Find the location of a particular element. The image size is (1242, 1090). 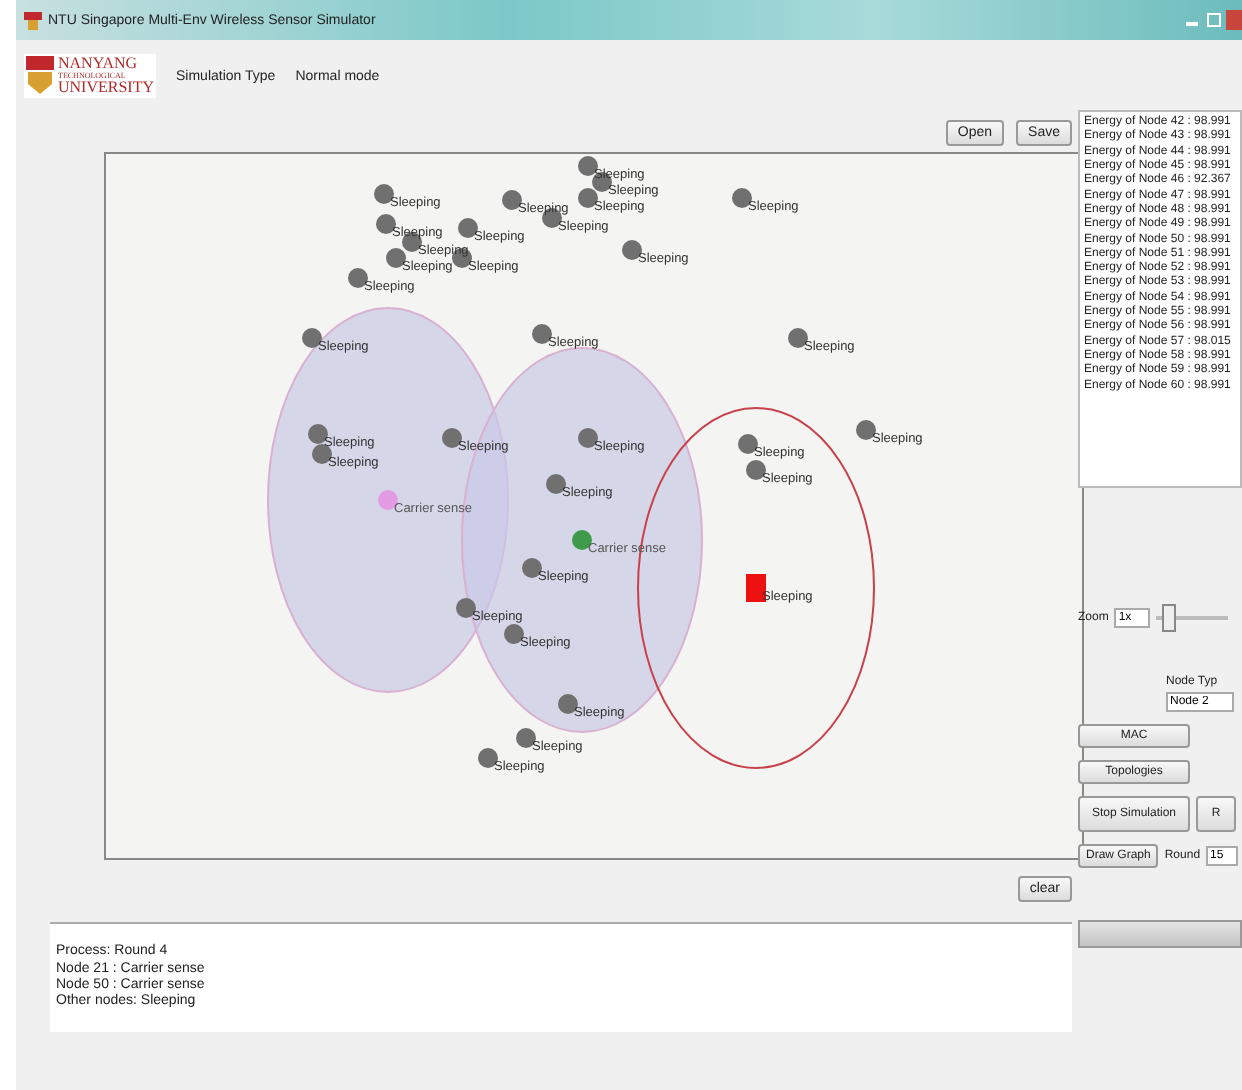

logo-text: UNIVERSITY is located at coordinates (106, 88).